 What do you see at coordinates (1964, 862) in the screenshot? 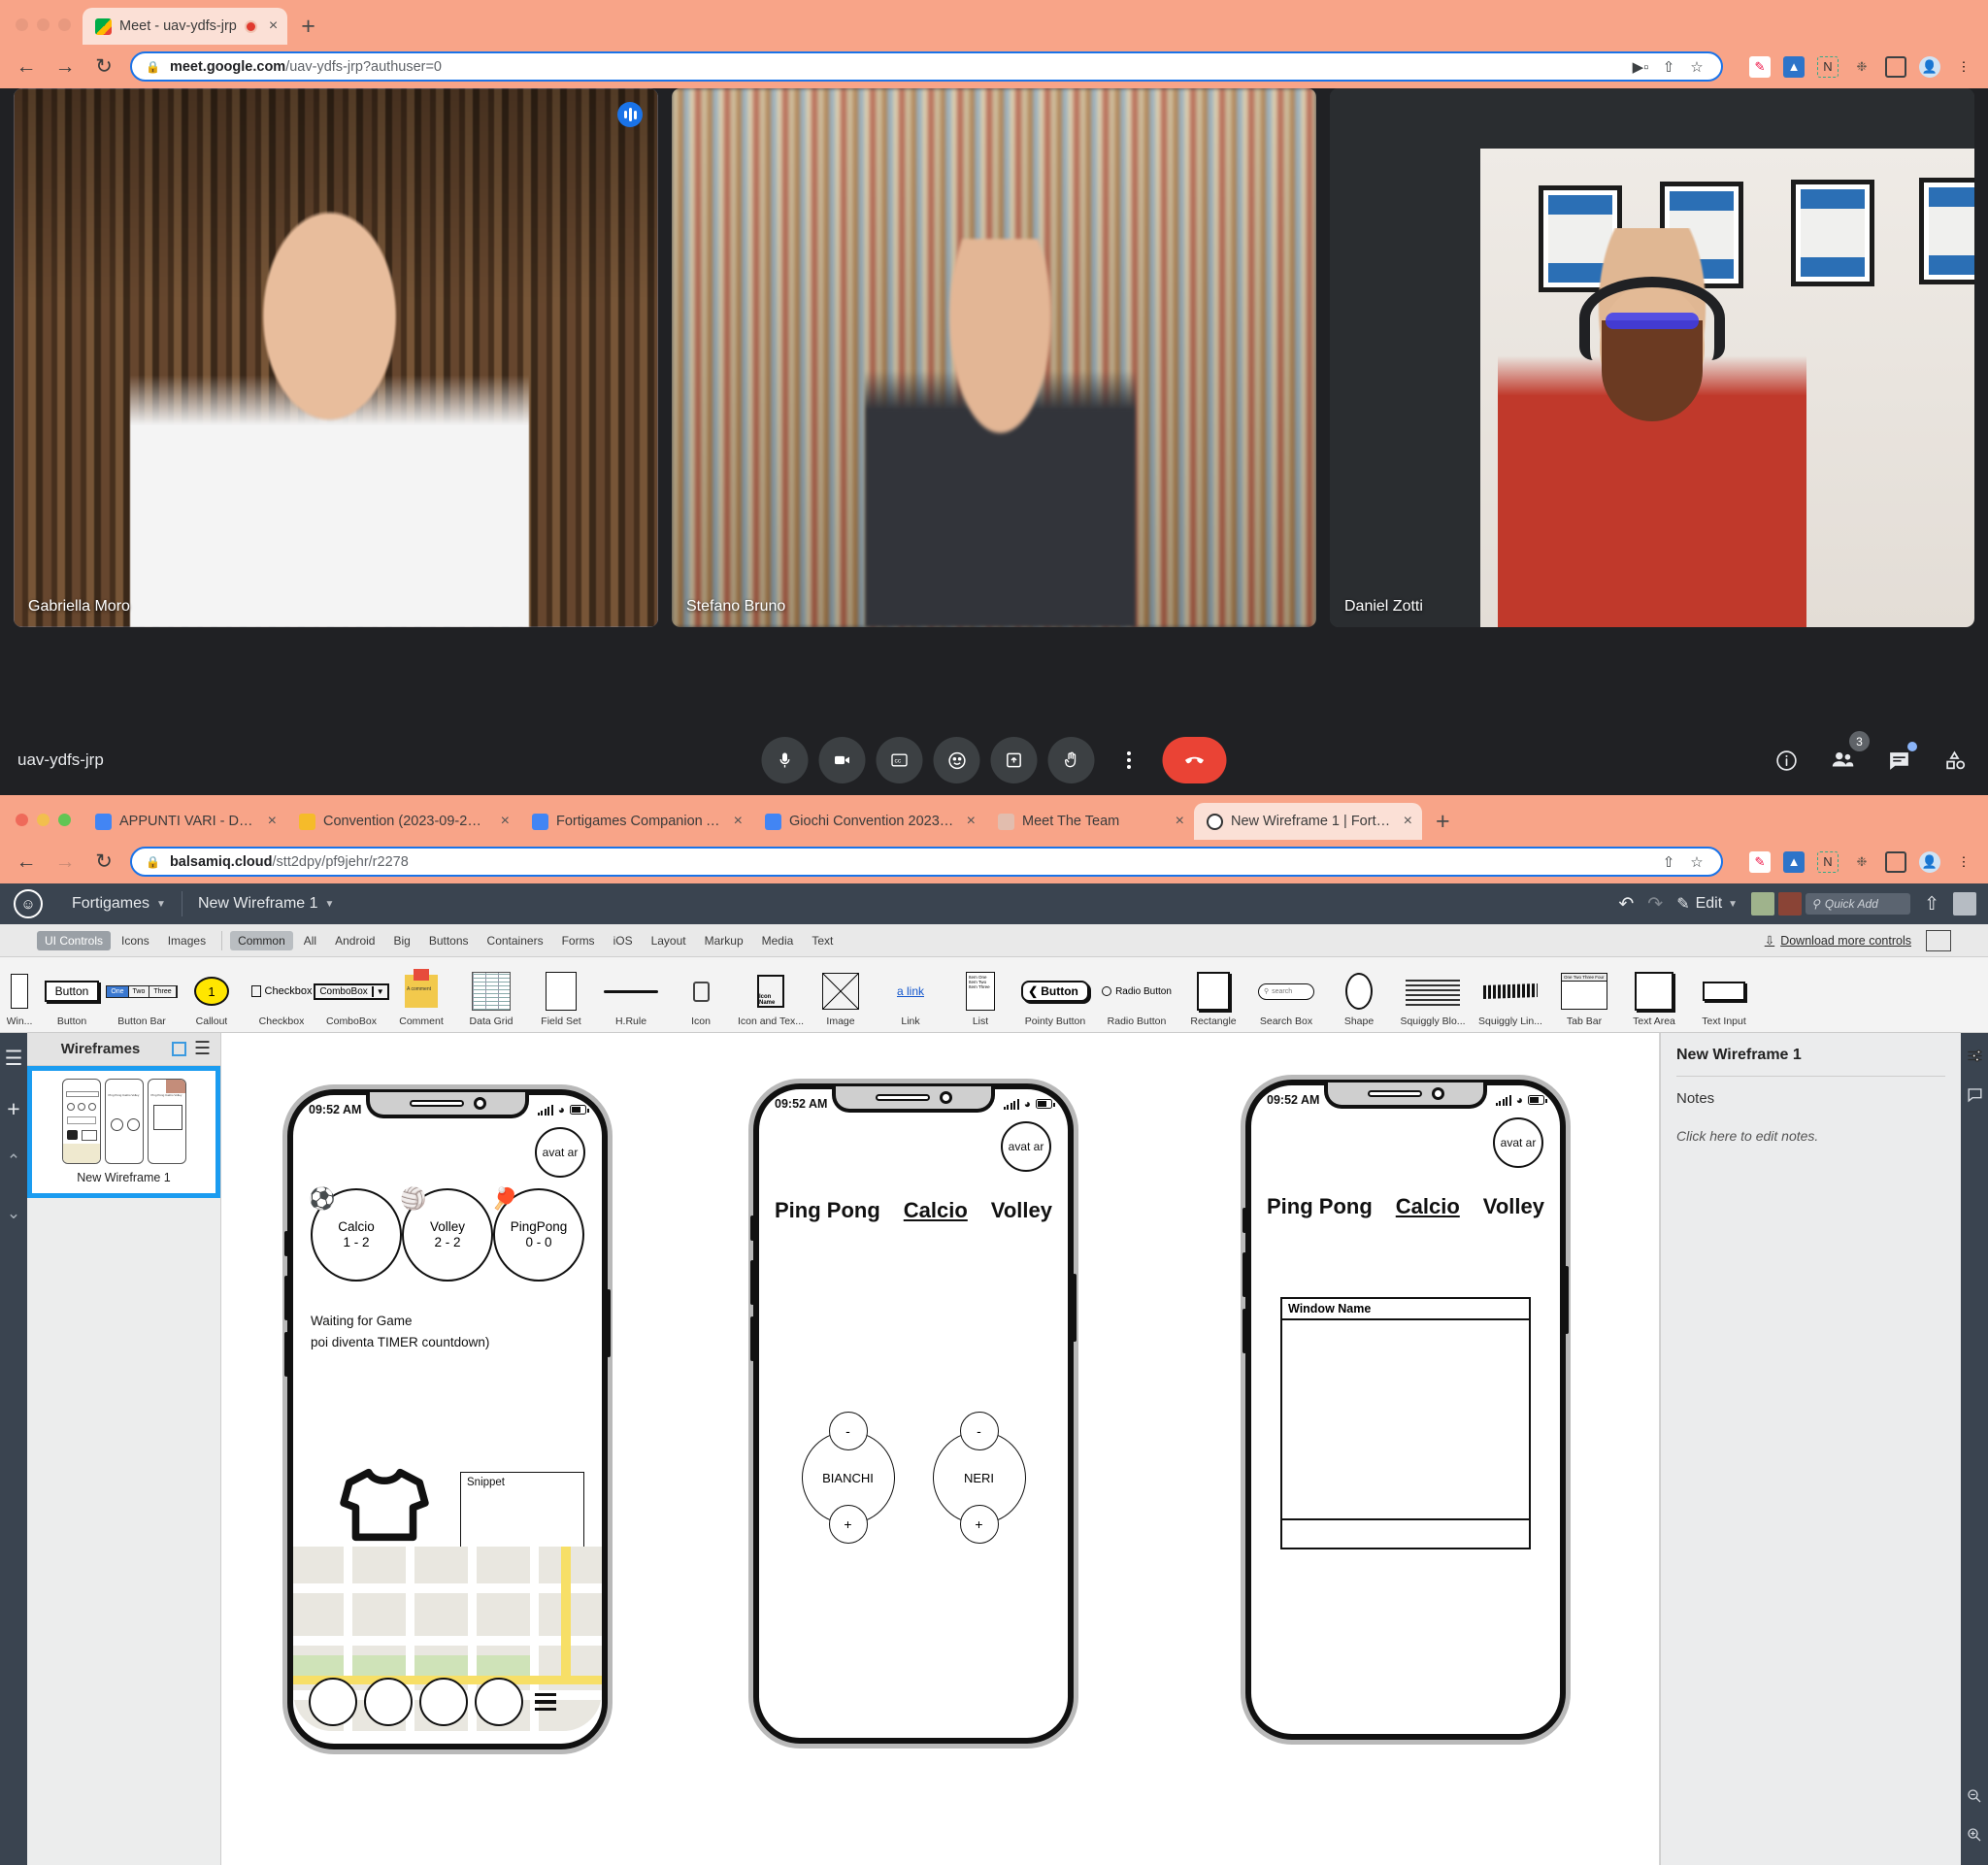
I see `chrome-menu-icon: ⋮` at bounding box center [1964, 862].